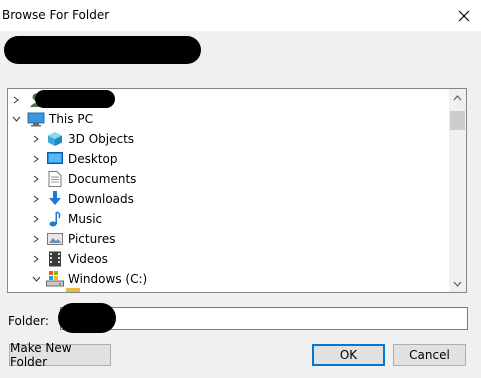 The height and width of the screenshot is (378, 481). What do you see at coordinates (457, 120) in the screenshot?
I see `scroll-thumb` at bounding box center [457, 120].